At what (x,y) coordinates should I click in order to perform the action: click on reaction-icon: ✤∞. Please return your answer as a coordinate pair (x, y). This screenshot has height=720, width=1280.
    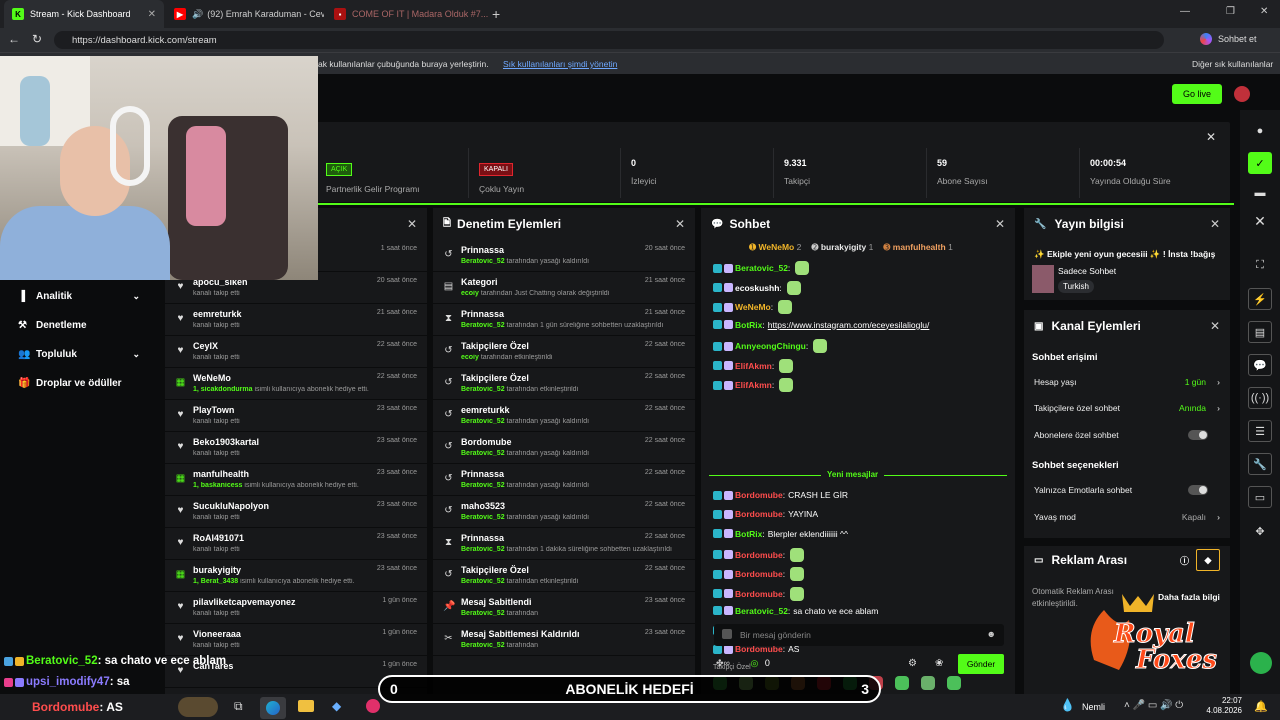
    Looking at the image, I should click on (723, 663).